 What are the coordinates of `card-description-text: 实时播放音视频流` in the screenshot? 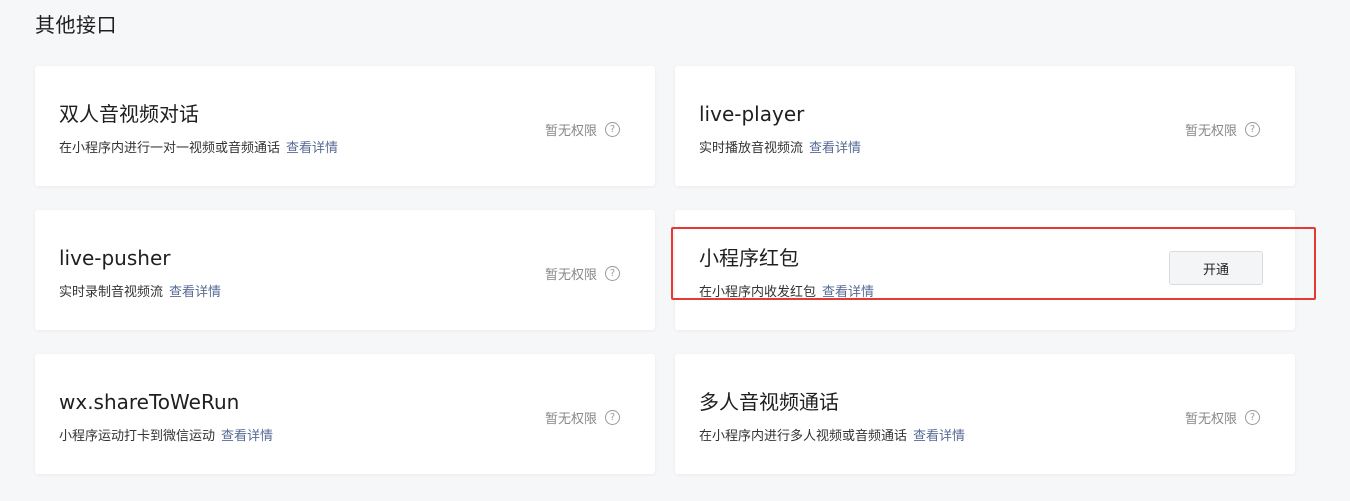 It's located at (751, 148).